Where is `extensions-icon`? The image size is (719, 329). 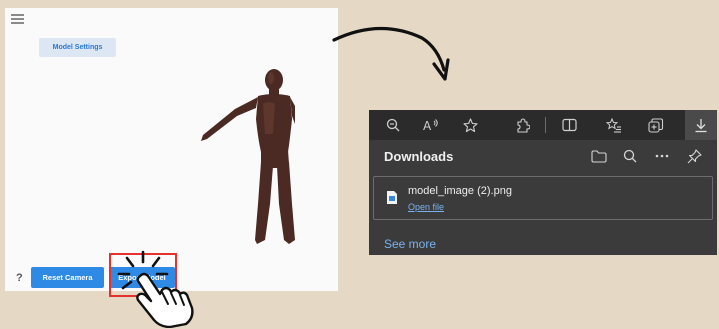 extensions-icon is located at coordinates (522, 125).